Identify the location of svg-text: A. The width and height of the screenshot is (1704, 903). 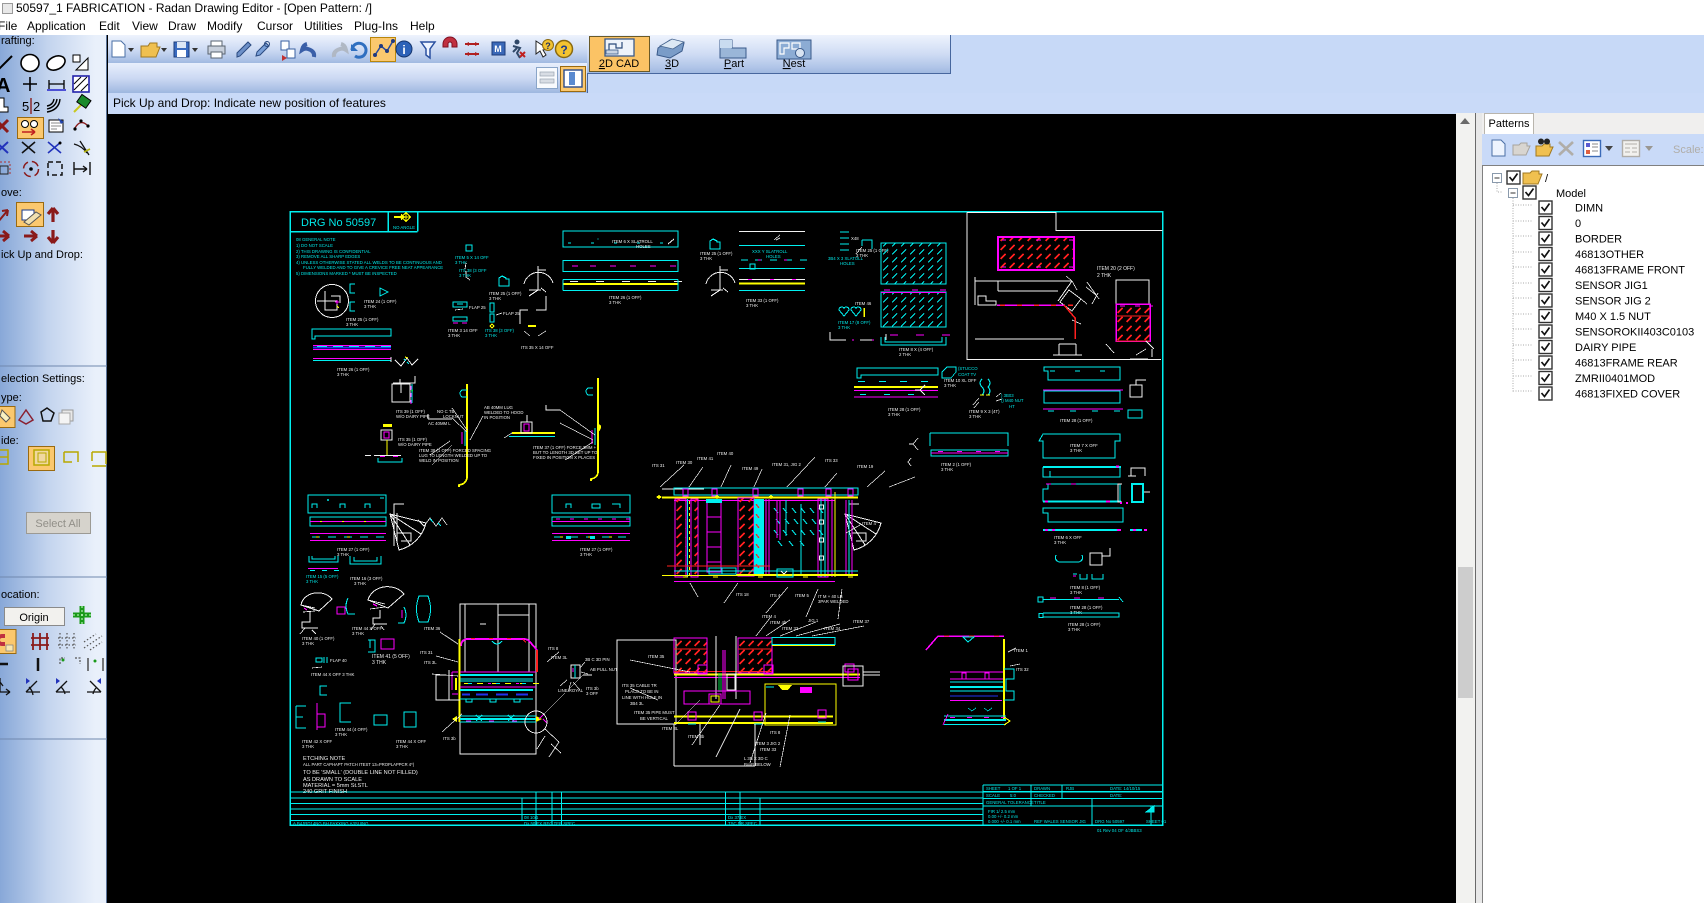
(5, 86).